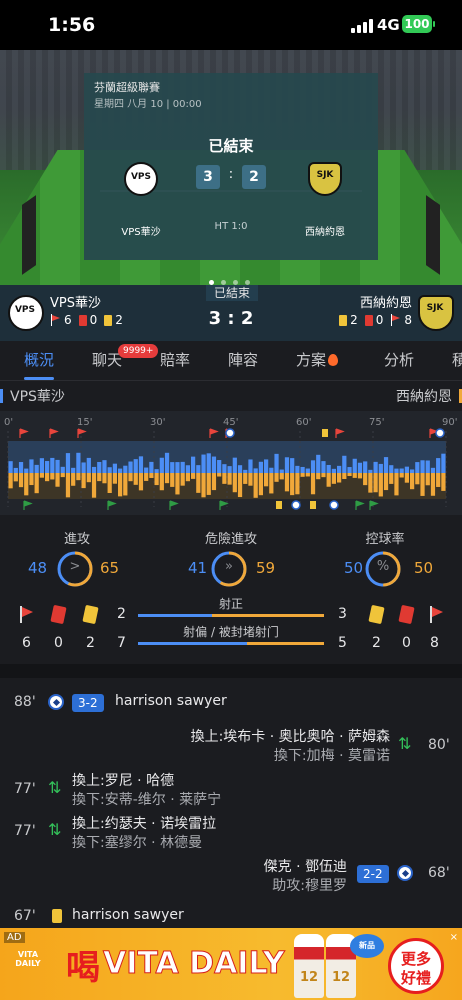 Image resolution: width=462 pixels, height=1000 pixels. What do you see at coordinates (127, 87) in the screenshot?
I see `league-name: 芬蘭超級聯賽` at bounding box center [127, 87].